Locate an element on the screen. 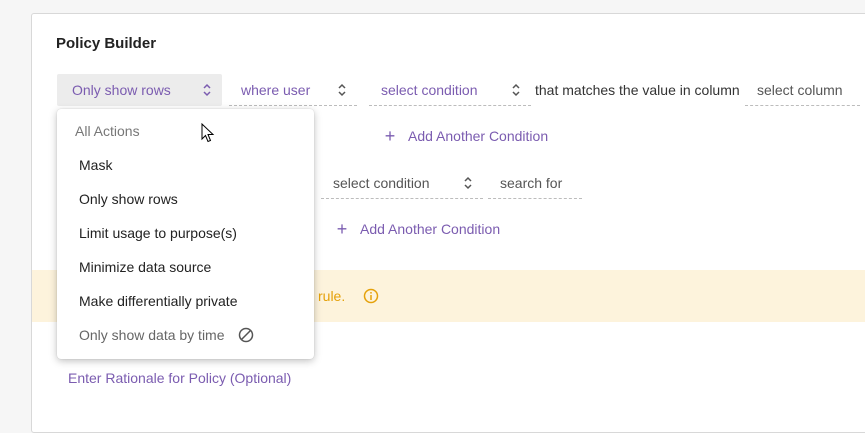  add-condition-label-2: Add Another Condition is located at coordinates (430, 229).